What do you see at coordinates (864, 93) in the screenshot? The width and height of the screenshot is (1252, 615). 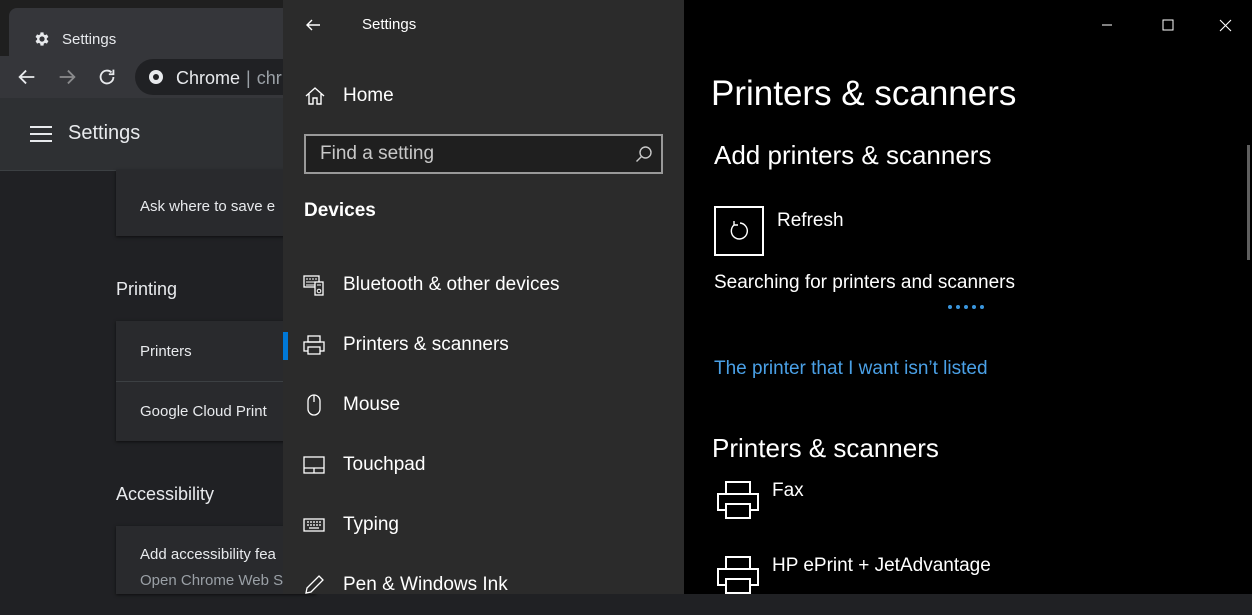 I see `page-title: Printers & scanners` at bounding box center [864, 93].